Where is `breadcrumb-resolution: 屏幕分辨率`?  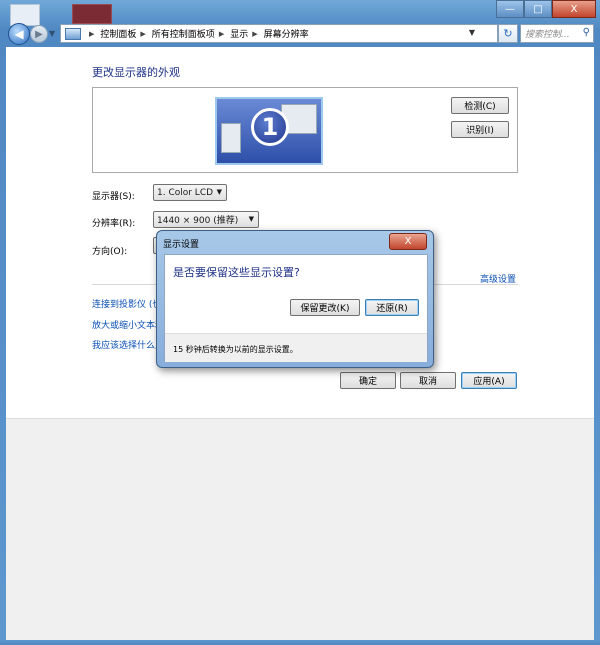
breadcrumb-resolution: 屏幕分辨率 is located at coordinates (286, 33).